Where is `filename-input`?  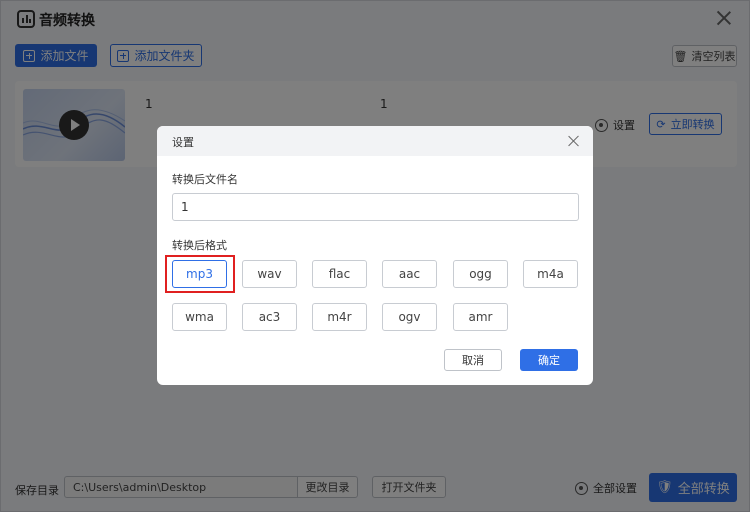 filename-input is located at coordinates (375, 207).